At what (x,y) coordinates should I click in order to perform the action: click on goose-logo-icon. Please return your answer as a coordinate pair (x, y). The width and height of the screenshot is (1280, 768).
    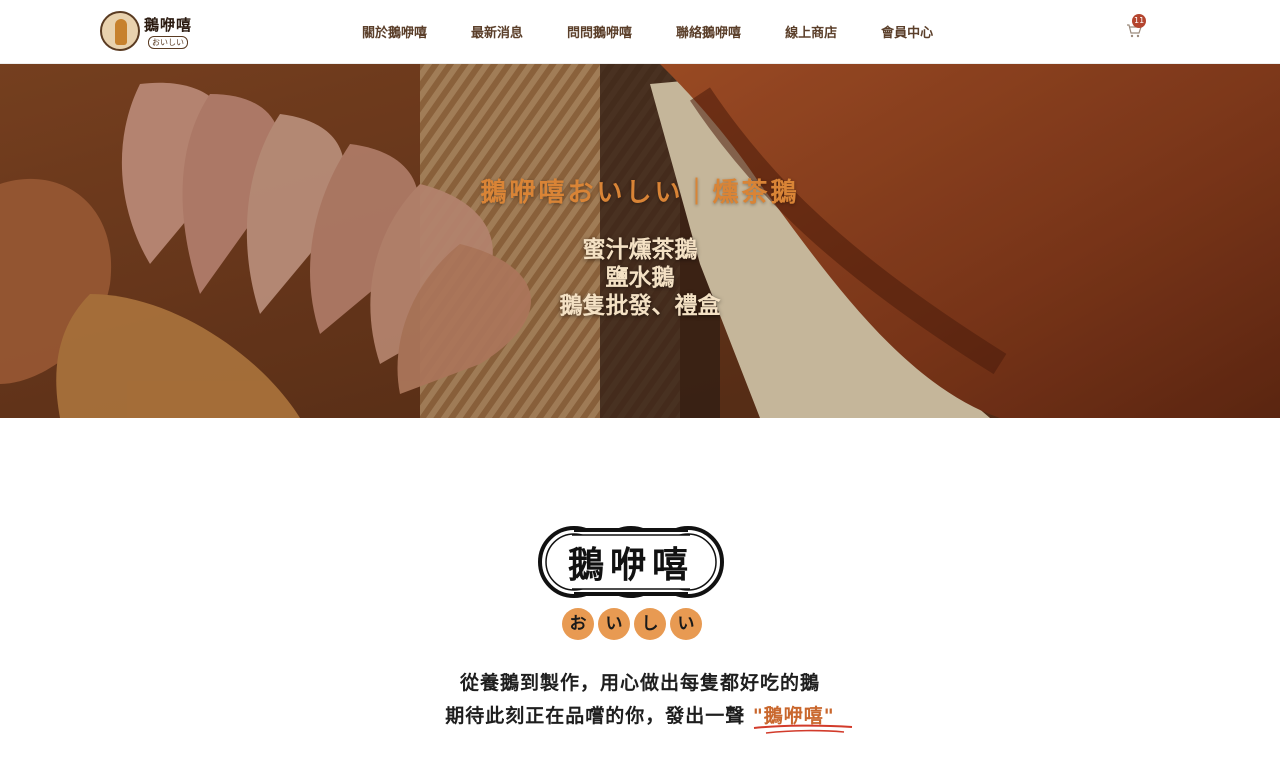
    Looking at the image, I should click on (120, 31).